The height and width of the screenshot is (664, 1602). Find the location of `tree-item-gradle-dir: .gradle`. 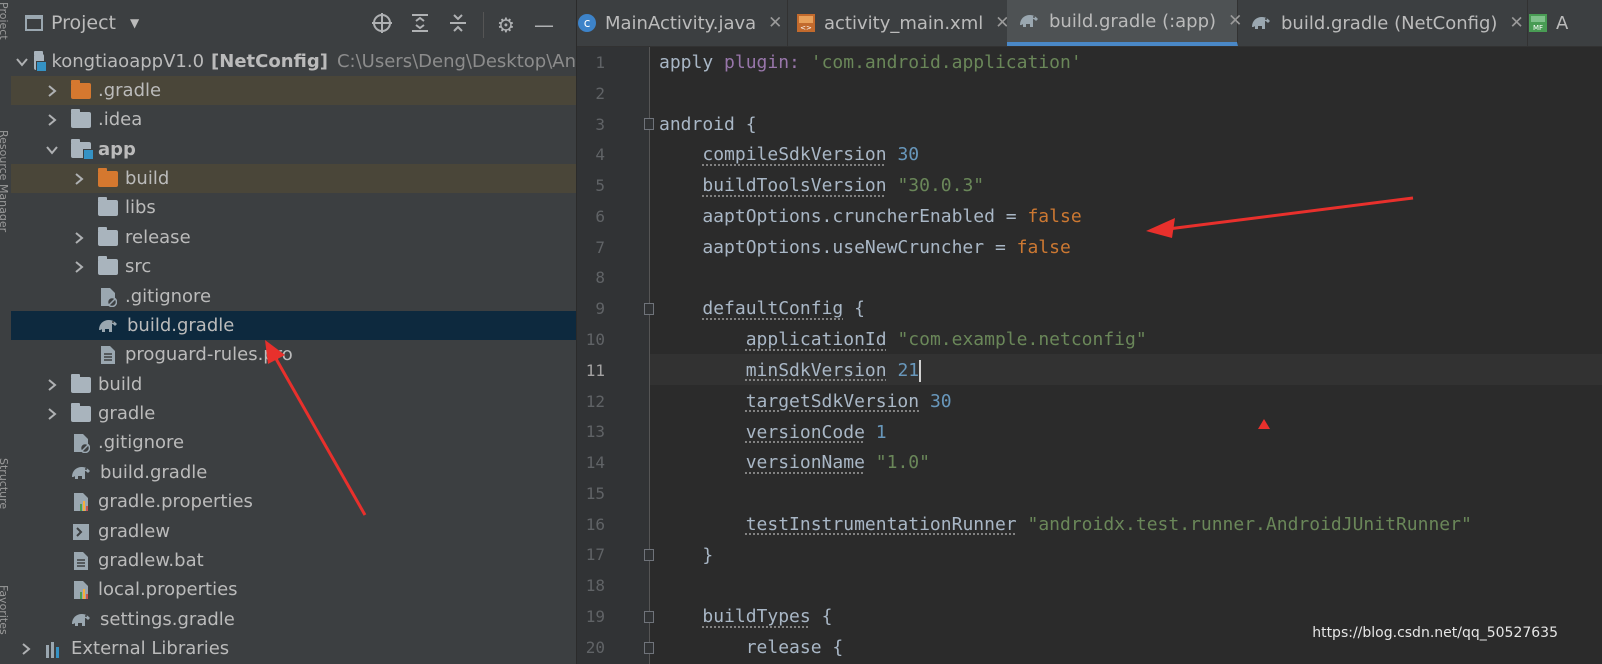

tree-item-gradle-dir: .gradle is located at coordinates (293, 90).